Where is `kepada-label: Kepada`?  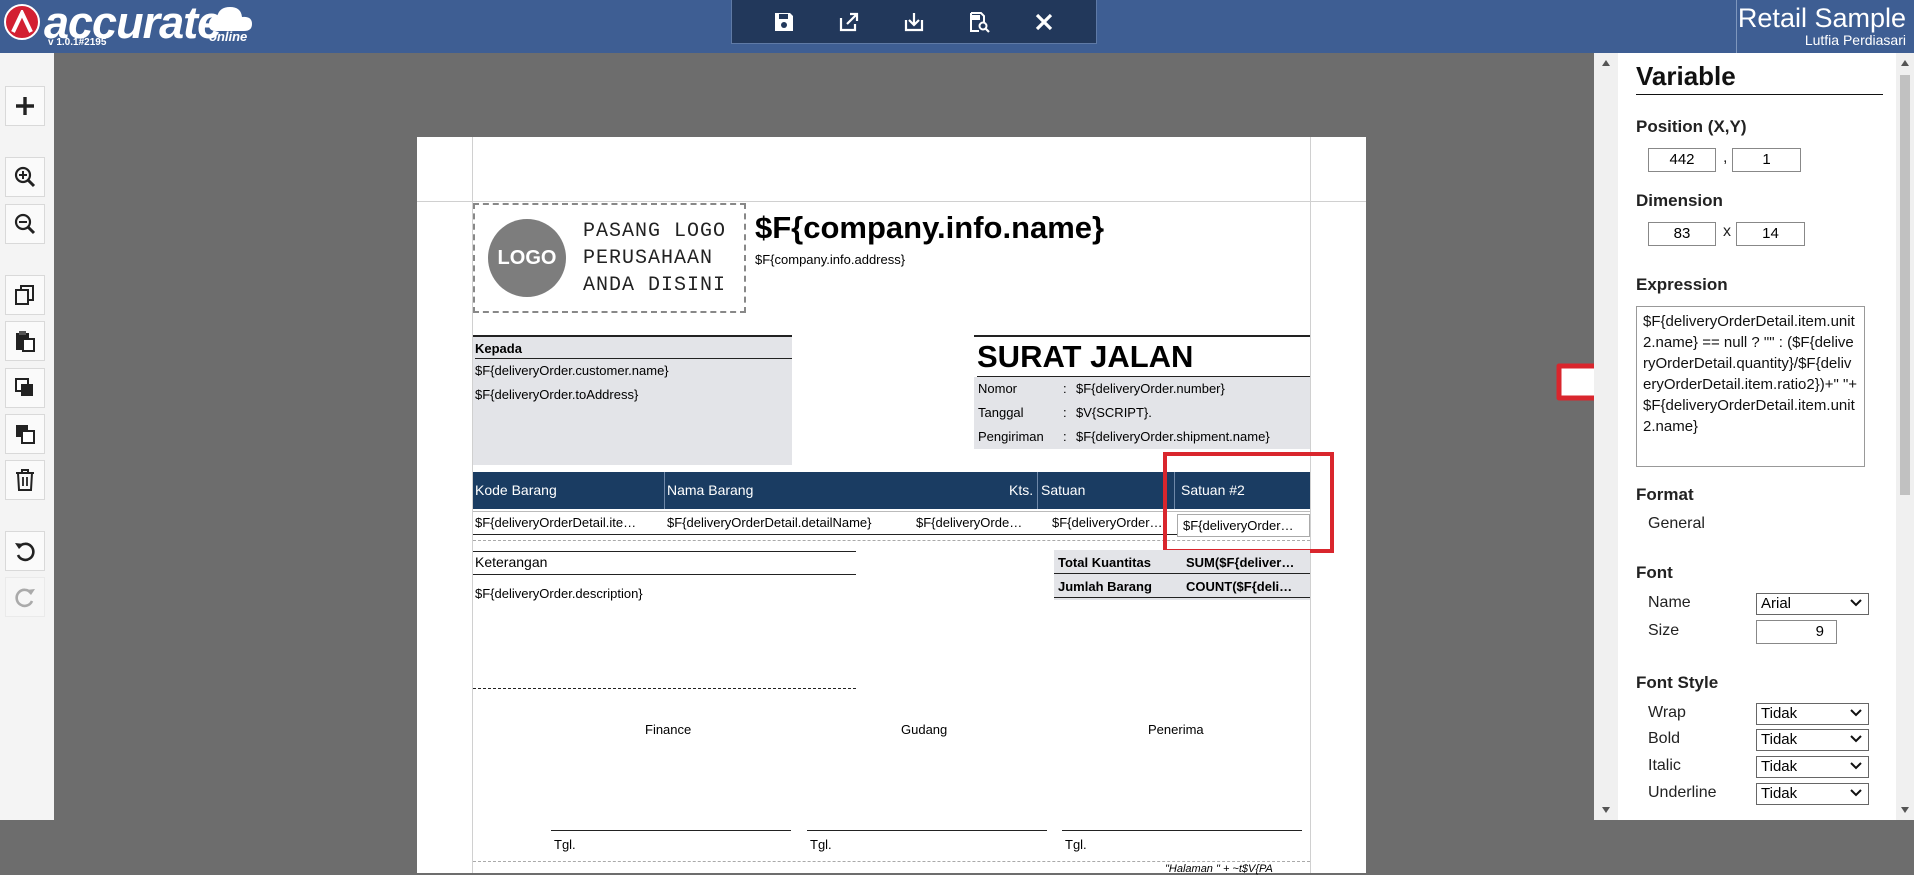 kepada-label: Kepada is located at coordinates (633, 350).